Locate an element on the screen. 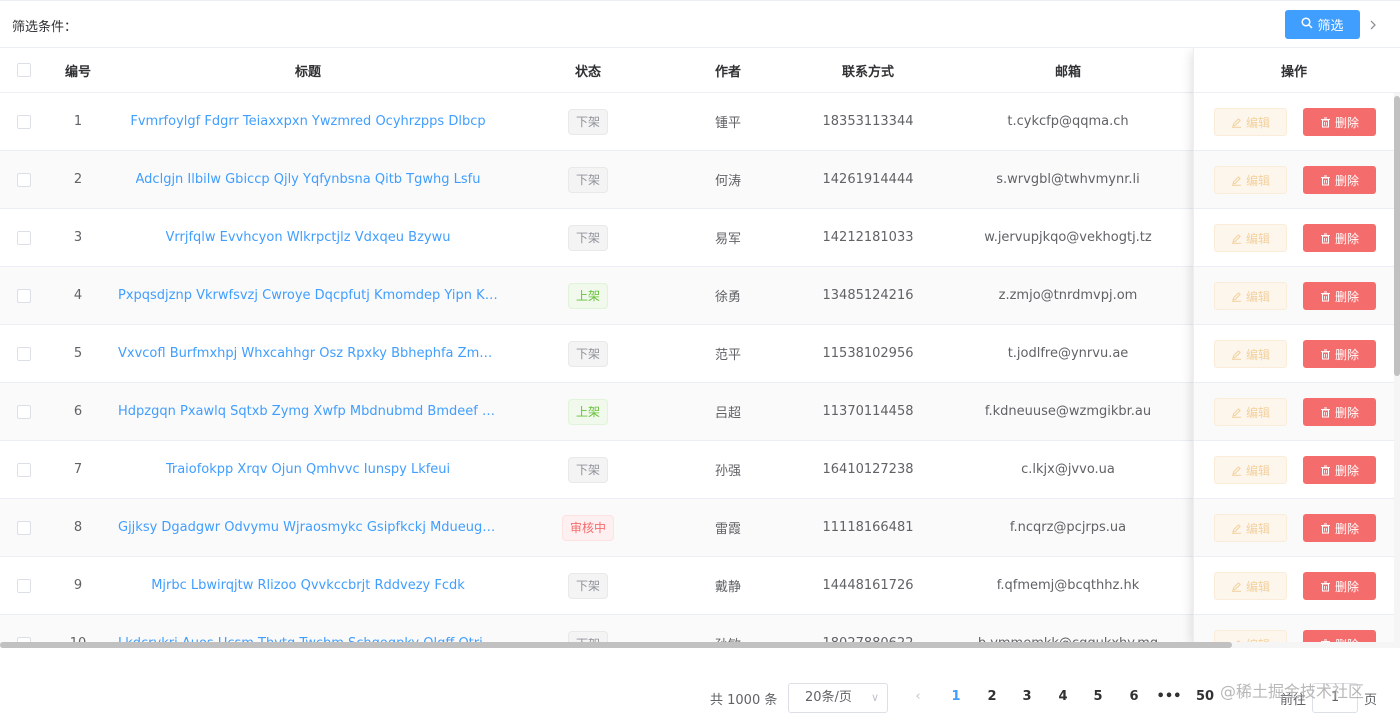  page-number: 2 is located at coordinates (992, 696).